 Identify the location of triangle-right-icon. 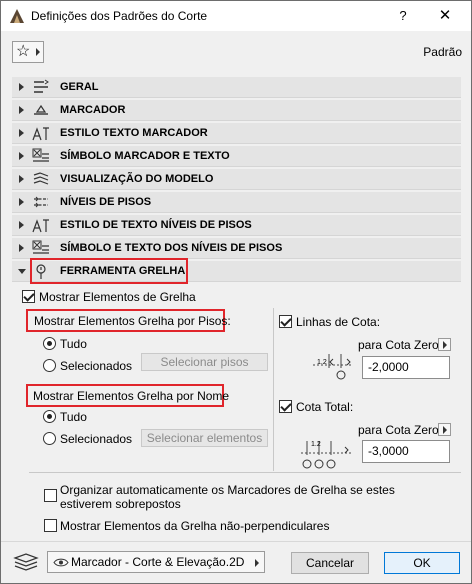
(38, 52).